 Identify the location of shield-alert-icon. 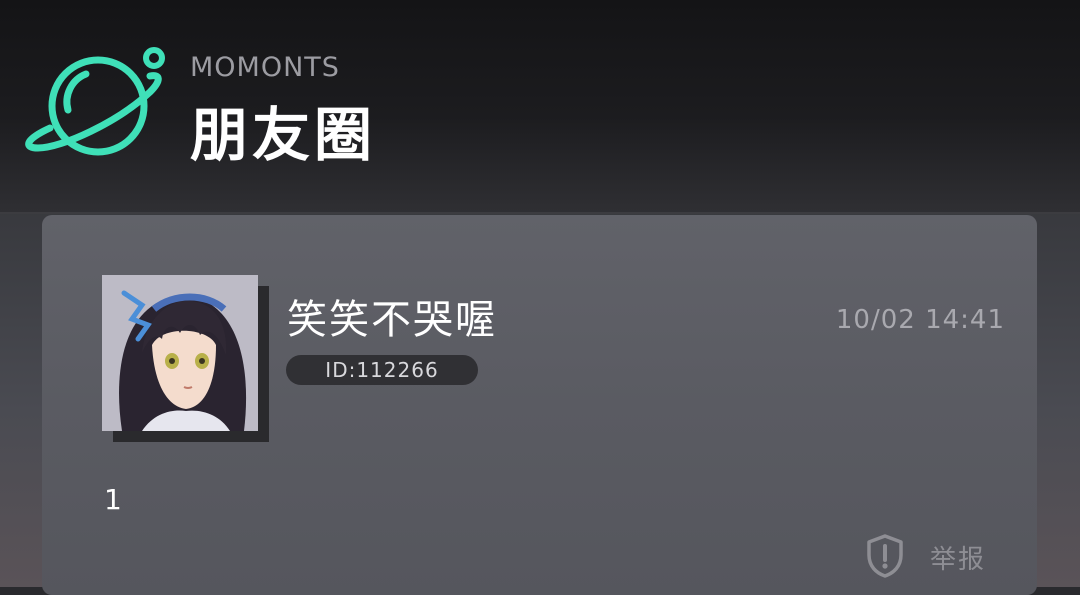
(885, 556).